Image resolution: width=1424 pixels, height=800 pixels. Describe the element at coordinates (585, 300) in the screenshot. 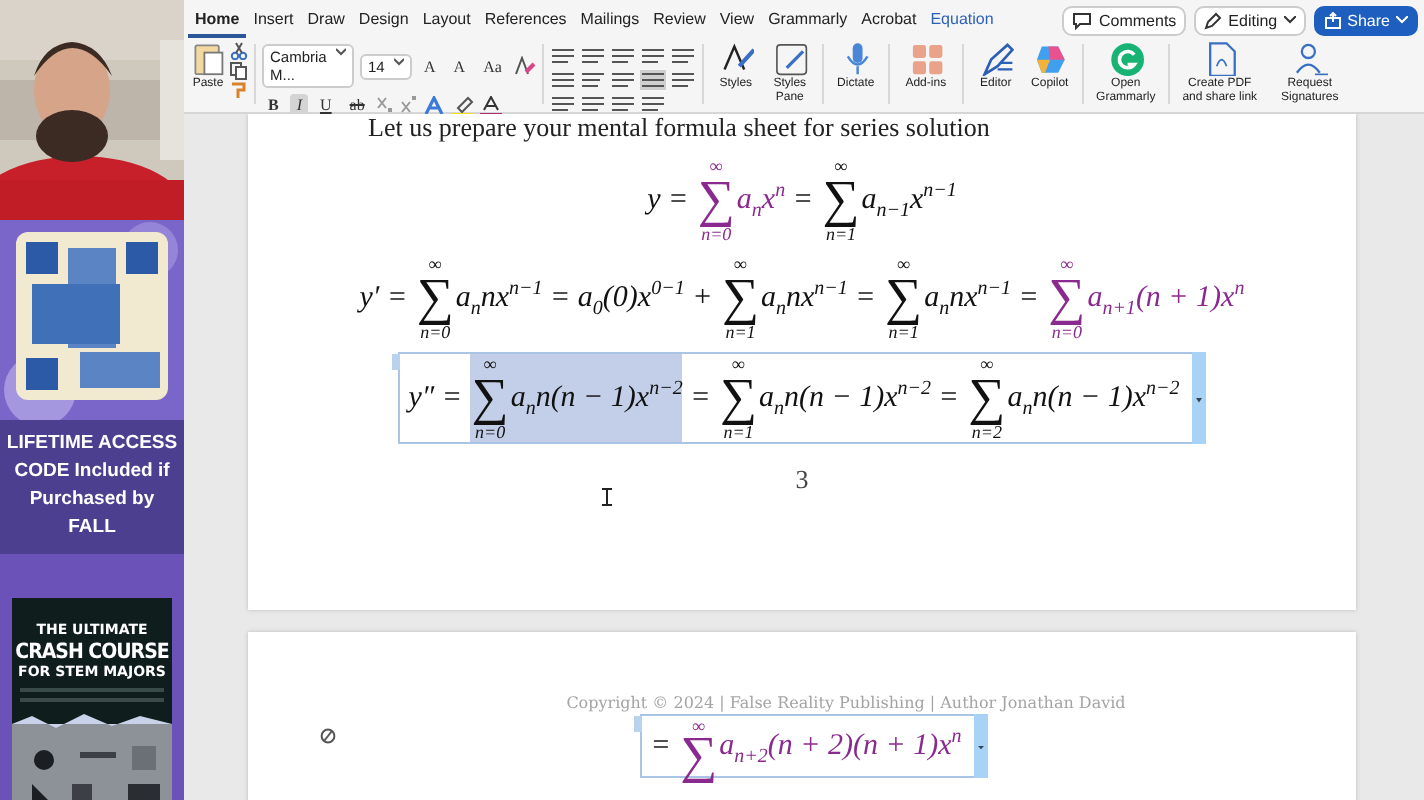

I see `math-text: a$_{n}$nx$^{n−1}$ = a$_{0}$(0)x$^{0−1}$ +` at that location.